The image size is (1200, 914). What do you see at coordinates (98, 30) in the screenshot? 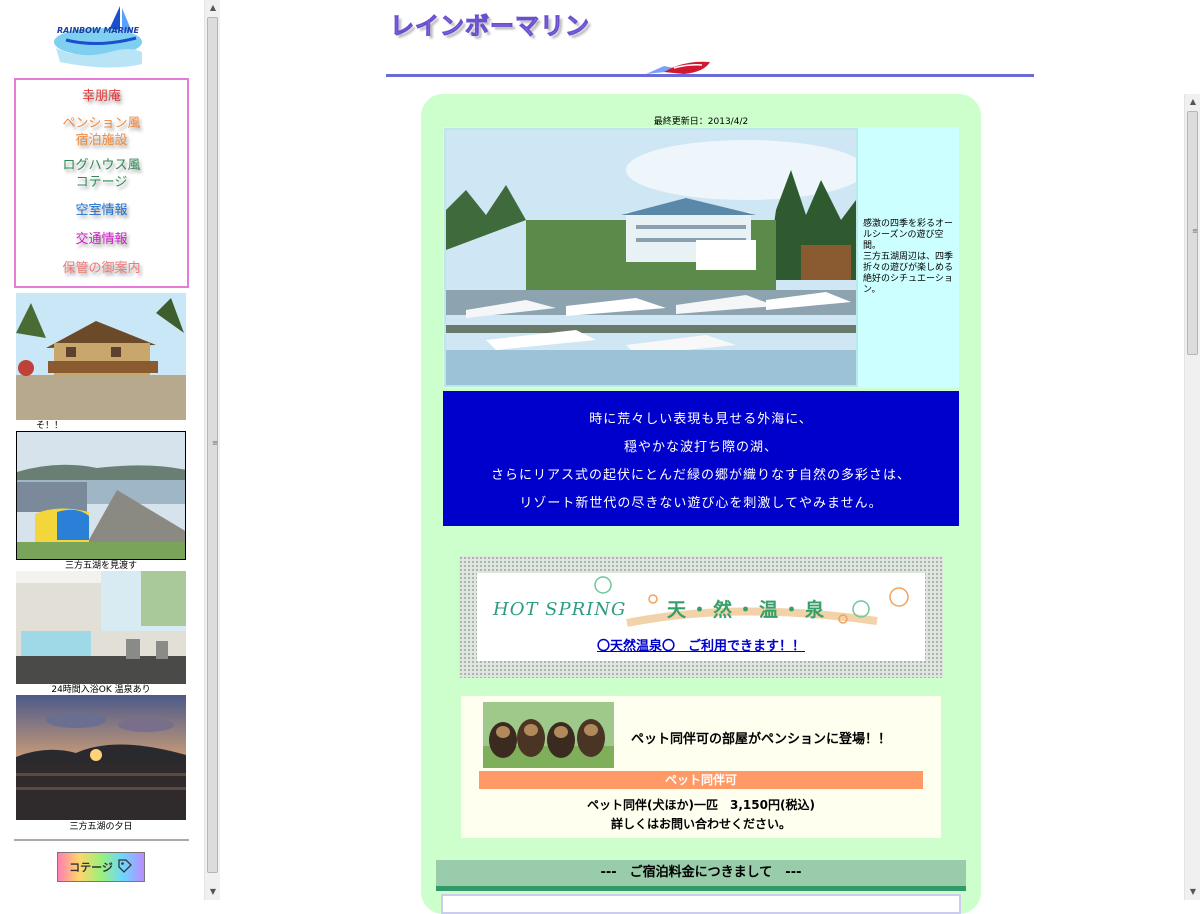
I see `svg-text: RAINBOW MARINE` at bounding box center [98, 30].